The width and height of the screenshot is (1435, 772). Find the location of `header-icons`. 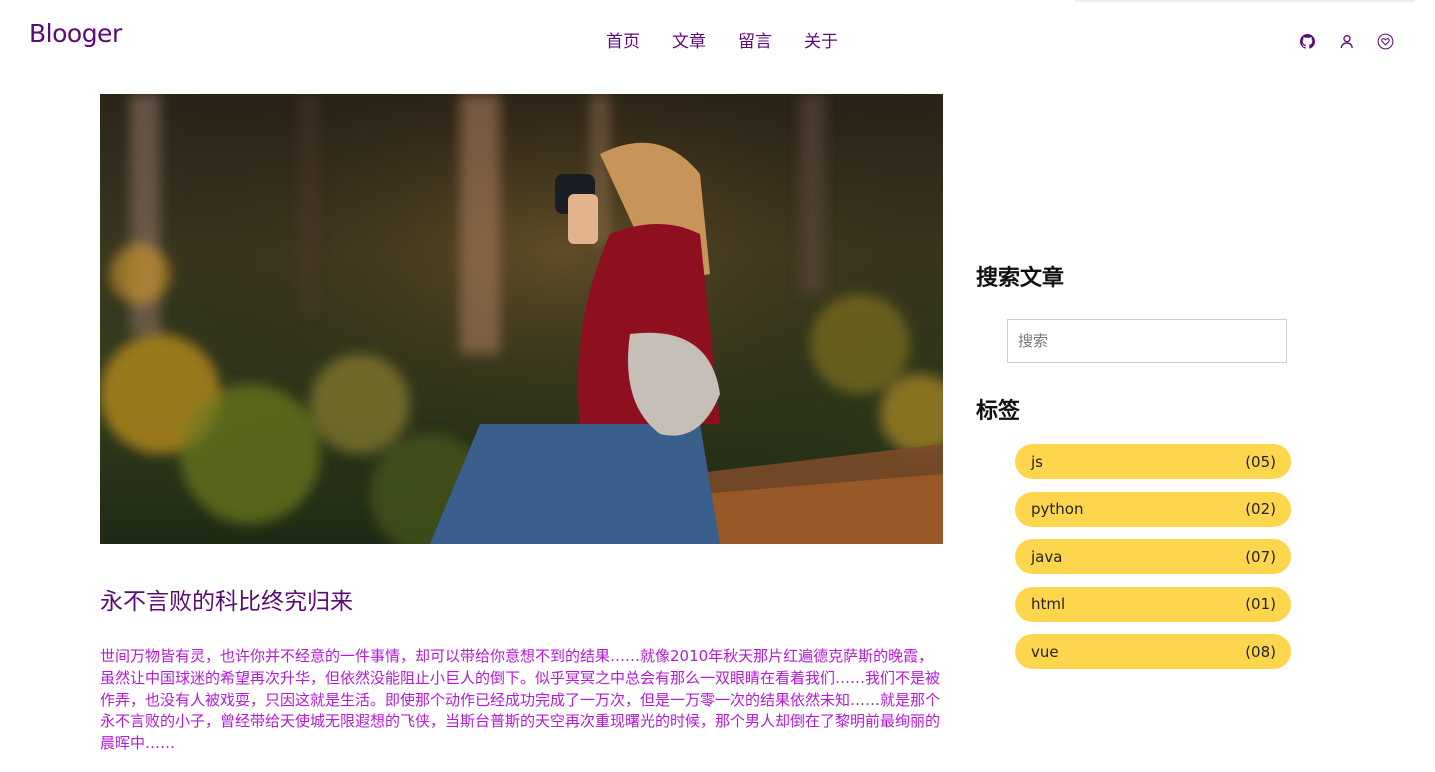

header-icons is located at coordinates (1346, 41).